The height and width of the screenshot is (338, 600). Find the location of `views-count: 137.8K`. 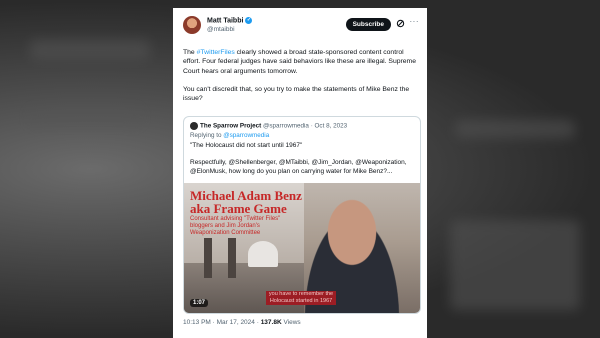

views-count: 137.8K is located at coordinates (271, 322).